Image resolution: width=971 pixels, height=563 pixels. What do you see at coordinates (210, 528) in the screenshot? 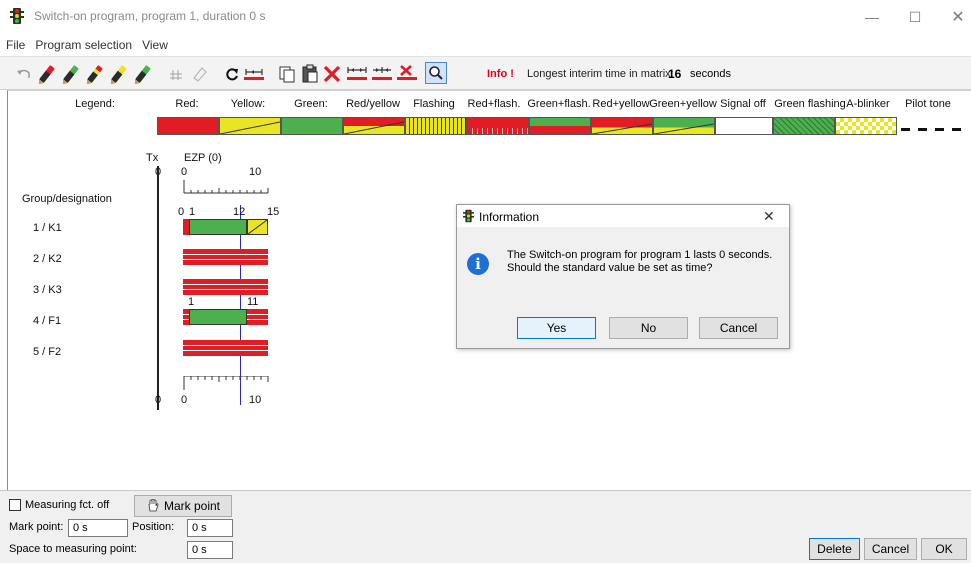
I see `position-field: 0 s` at bounding box center [210, 528].